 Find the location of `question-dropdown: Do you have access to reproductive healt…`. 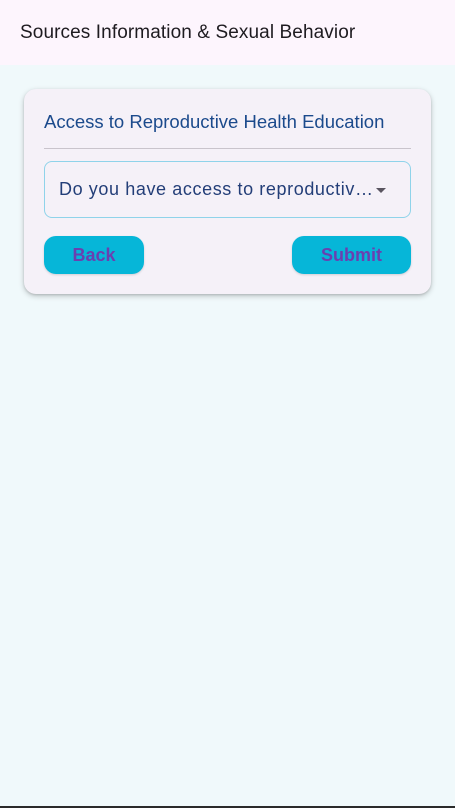

question-dropdown: Do you have access to reproductive healt… is located at coordinates (227, 189).